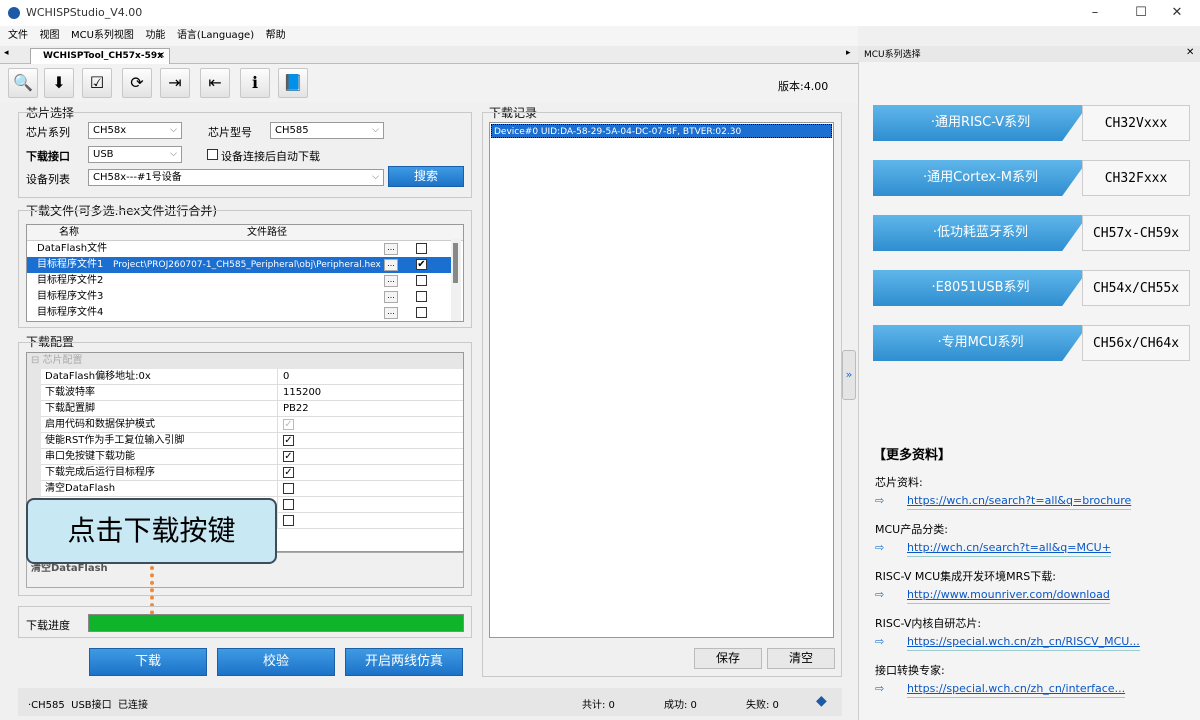  I want to click on export-icon: ⇤, so click(215, 83).